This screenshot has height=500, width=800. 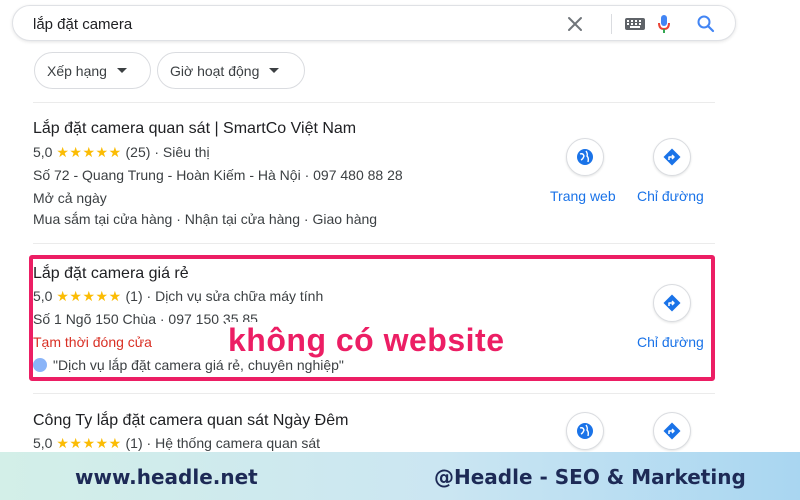 What do you see at coordinates (400, 476) in the screenshot?
I see `footer-banner: www.headle.net @Headle - SEO & Marketing` at bounding box center [400, 476].